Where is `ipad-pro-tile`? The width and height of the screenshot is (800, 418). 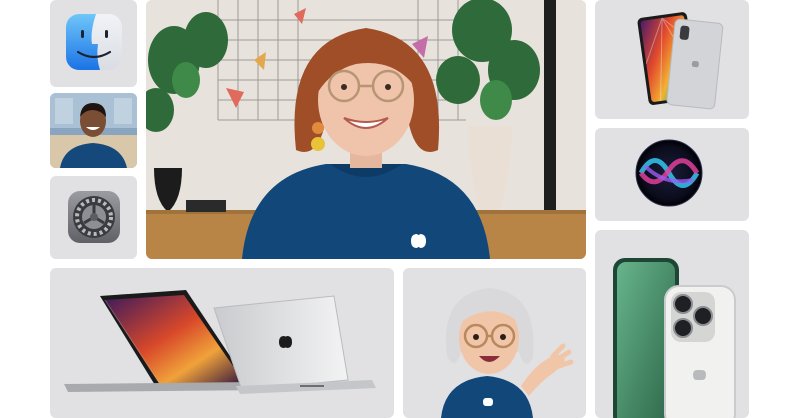 ipad-pro-tile is located at coordinates (672, 59).